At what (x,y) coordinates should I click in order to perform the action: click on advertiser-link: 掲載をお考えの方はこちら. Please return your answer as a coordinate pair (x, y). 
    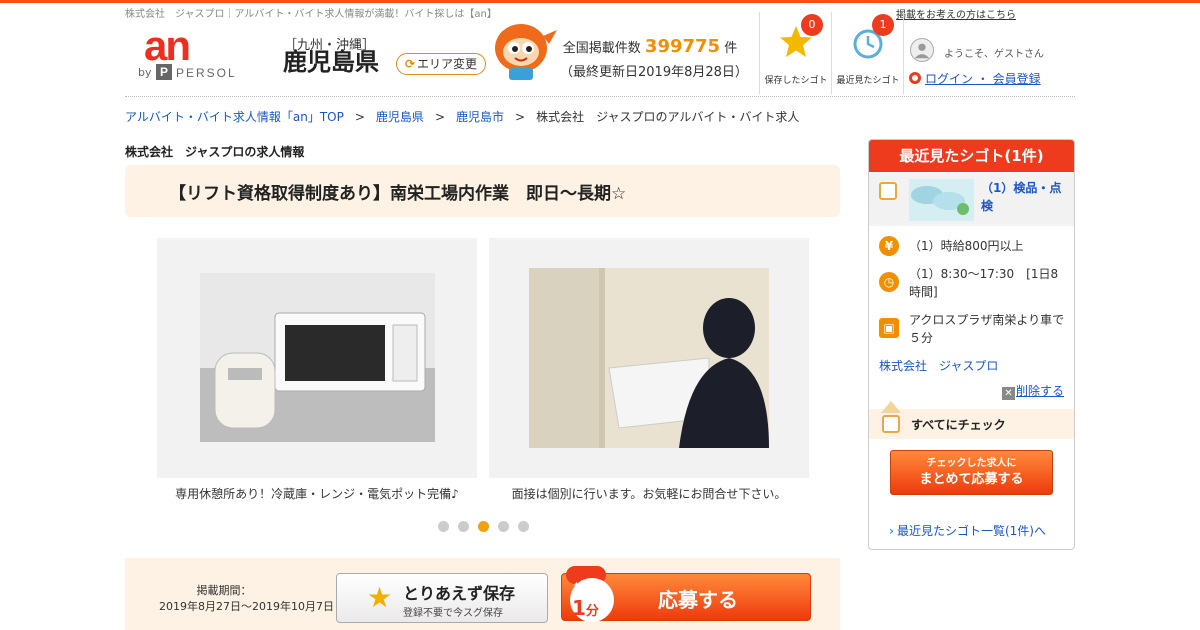
    Looking at the image, I should click on (956, 13).